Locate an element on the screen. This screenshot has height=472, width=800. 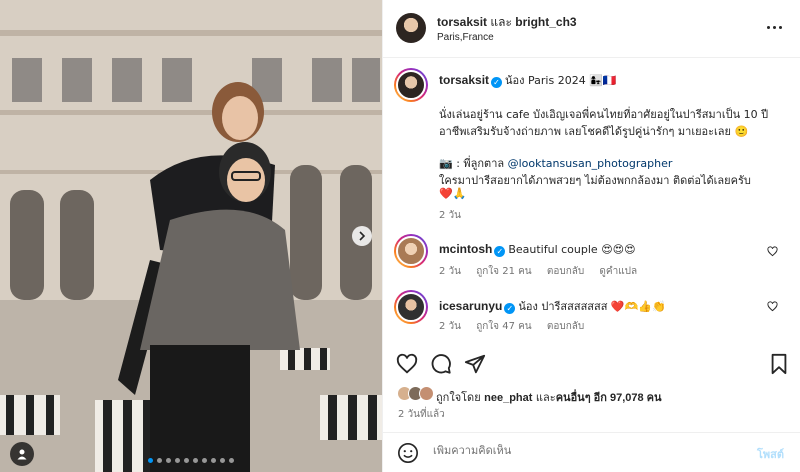
comment-likes: ถูกใจ 47 คน is located at coordinates (503, 326).